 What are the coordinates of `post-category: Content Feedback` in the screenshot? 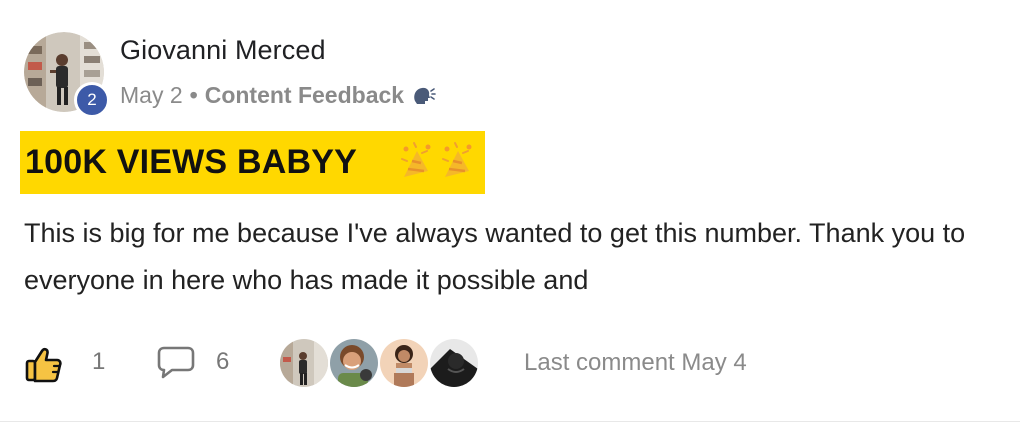 It's located at (304, 95).